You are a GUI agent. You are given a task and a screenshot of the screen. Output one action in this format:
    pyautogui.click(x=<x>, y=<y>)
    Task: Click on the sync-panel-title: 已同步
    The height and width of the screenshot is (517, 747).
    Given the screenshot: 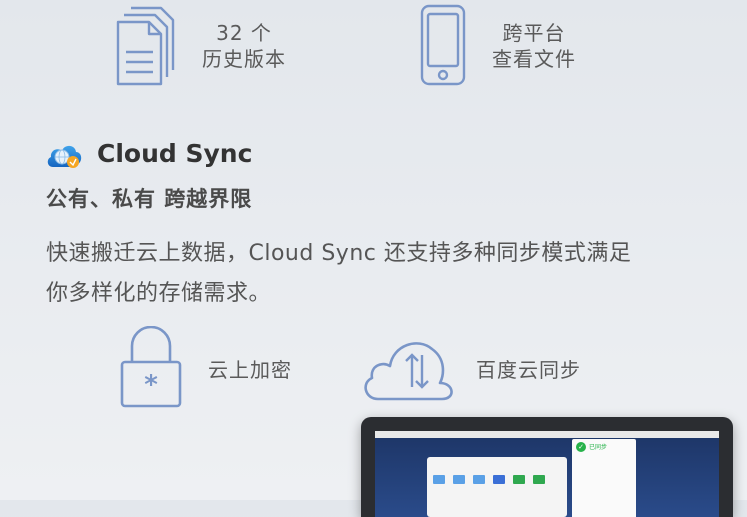 What is the action you would take?
    pyautogui.click(x=598, y=447)
    